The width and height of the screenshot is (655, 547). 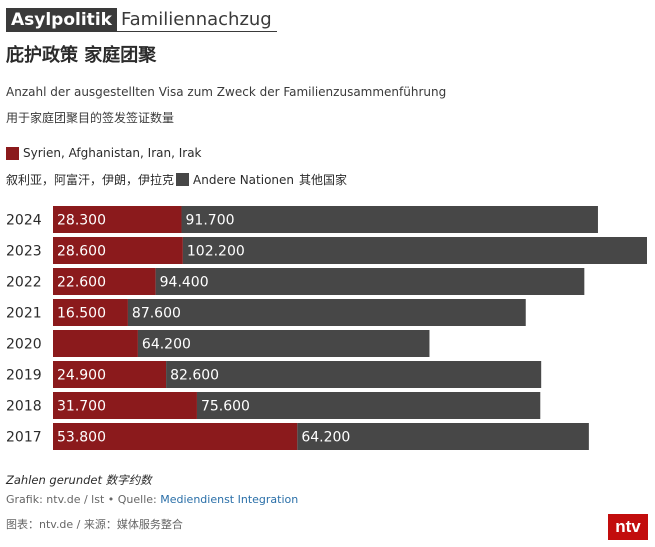 What do you see at coordinates (323, 180) in the screenshot?
I see `legend-label-series2-zh: 其他国家` at bounding box center [323, 180].